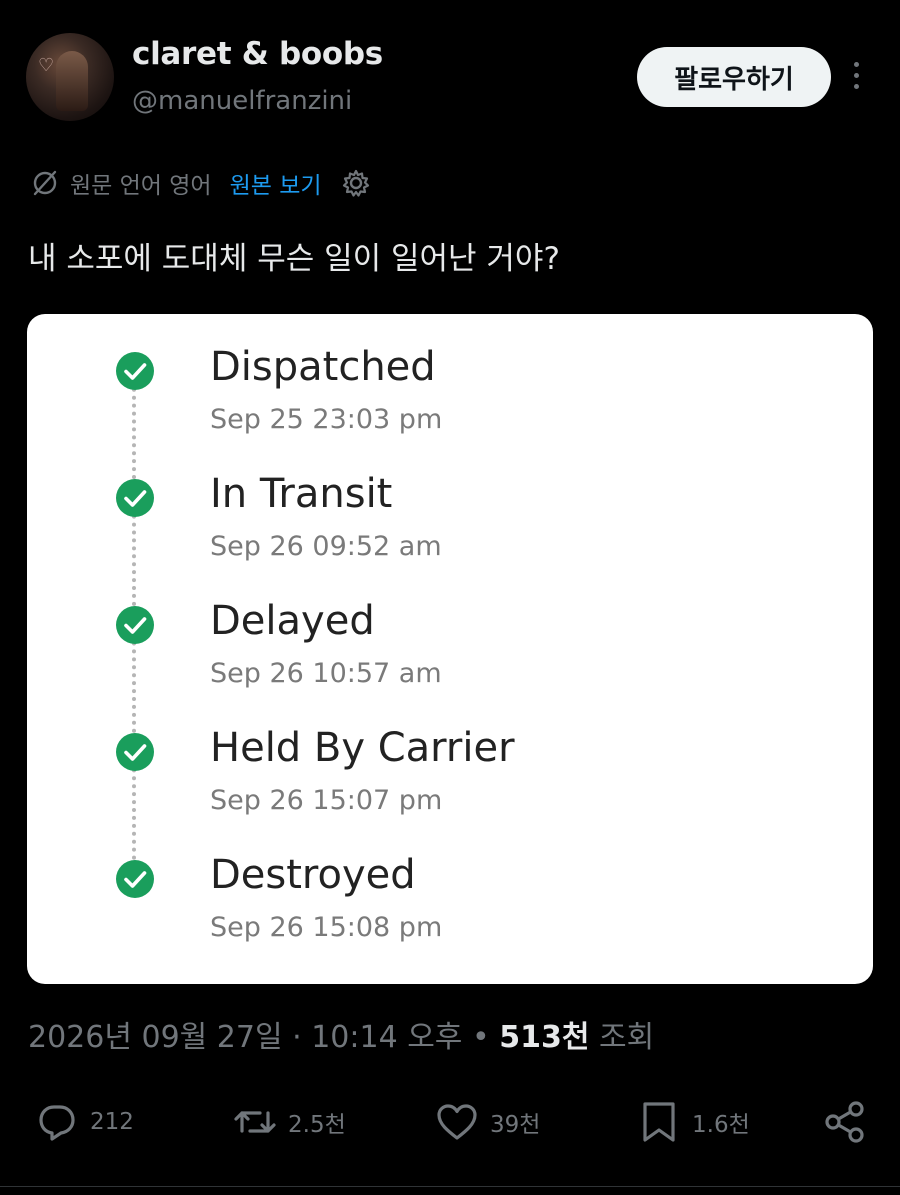 Image resolution: width=900 pixels, height=1195 pixels. I want to click on repost-button: 2.5천, so click(289, 1122).